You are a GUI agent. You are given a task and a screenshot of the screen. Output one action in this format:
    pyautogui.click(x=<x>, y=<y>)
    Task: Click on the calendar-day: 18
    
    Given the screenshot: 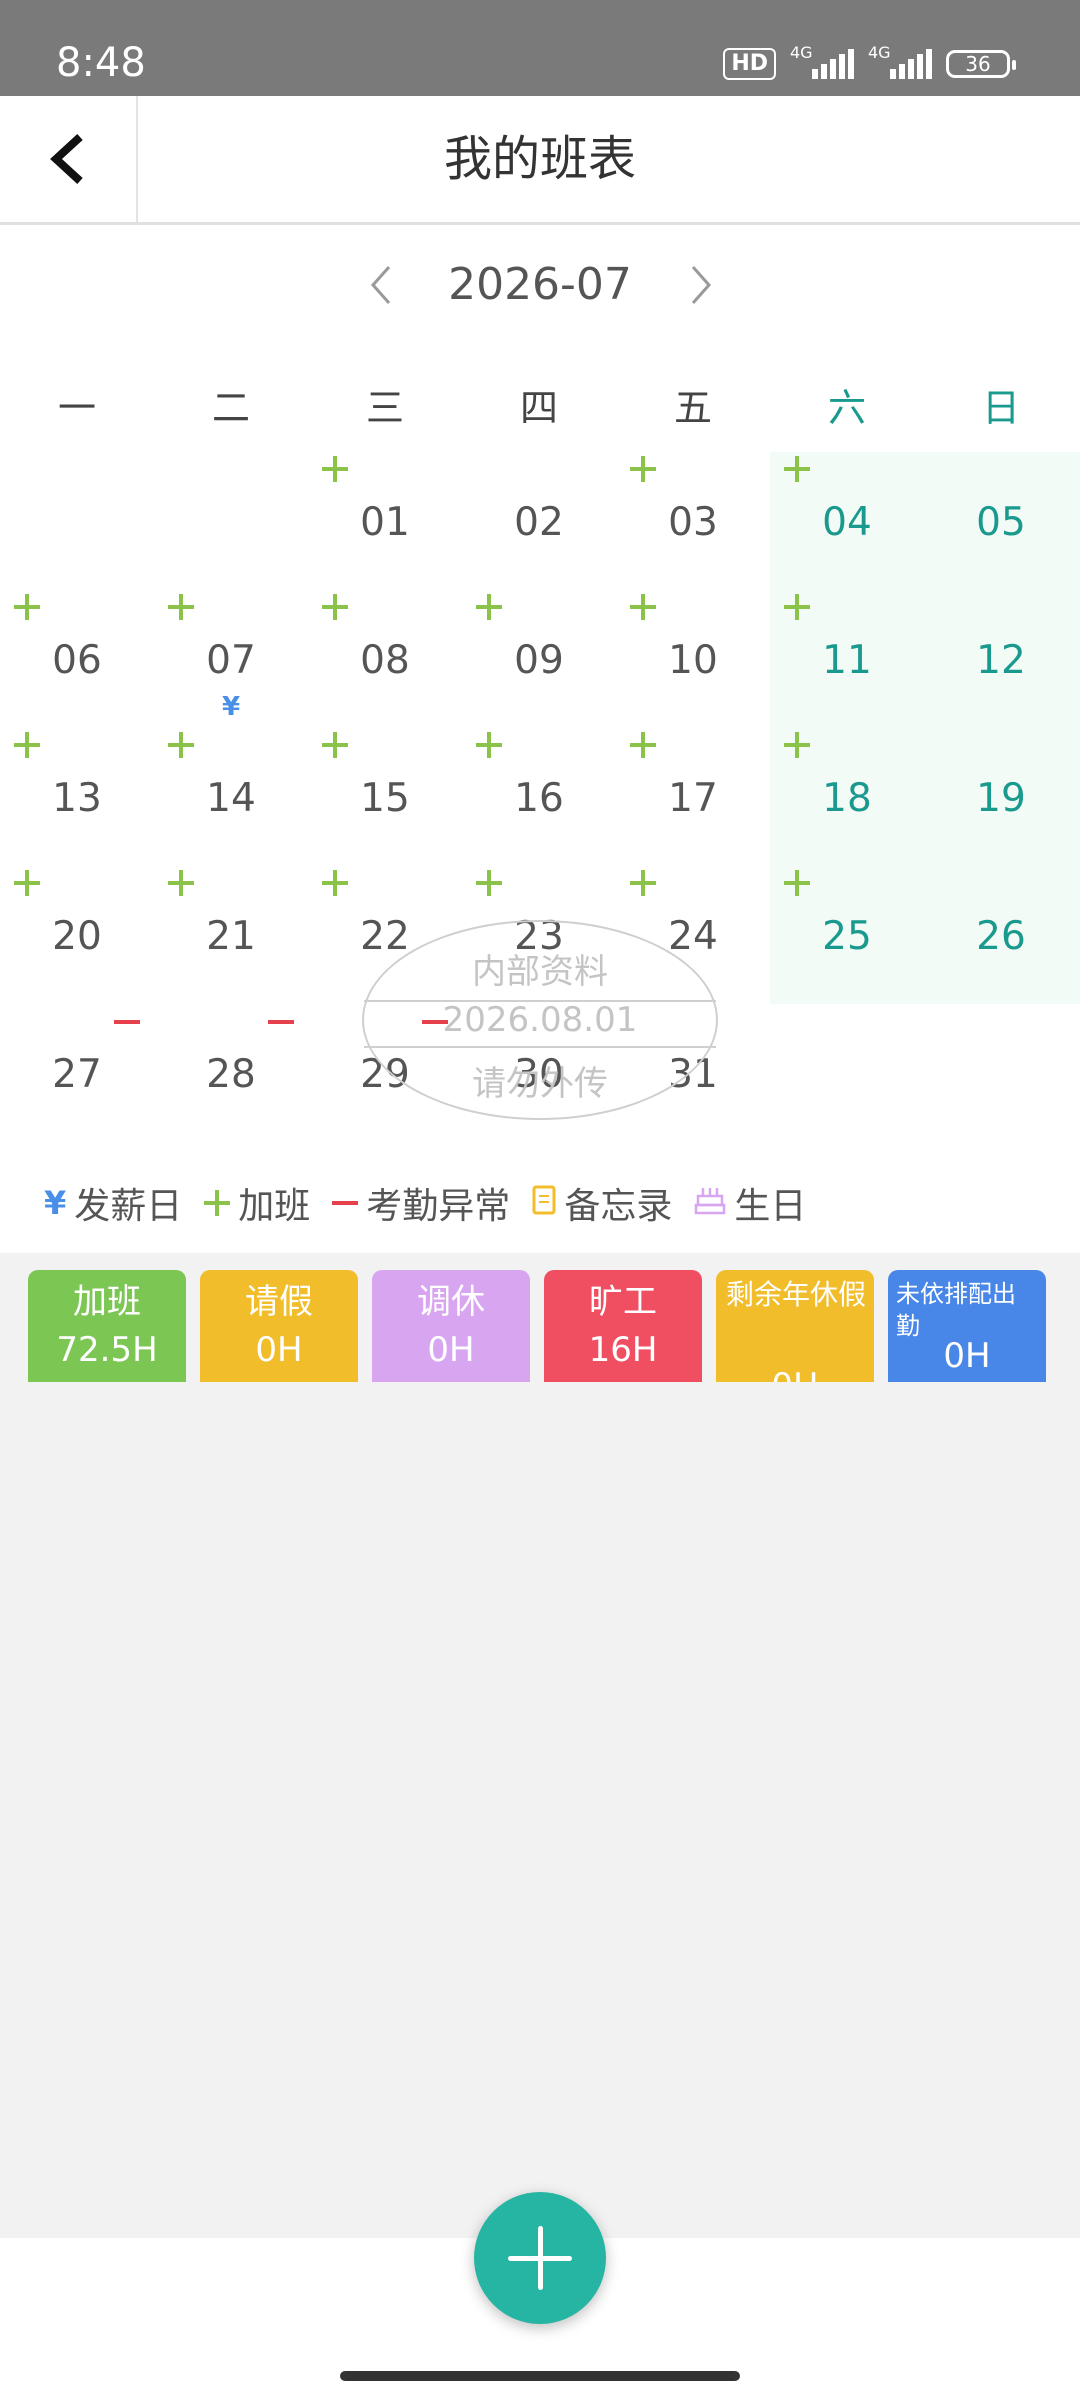 What is the action you would take?
    pyautogui.click(x=847, y=797)
    